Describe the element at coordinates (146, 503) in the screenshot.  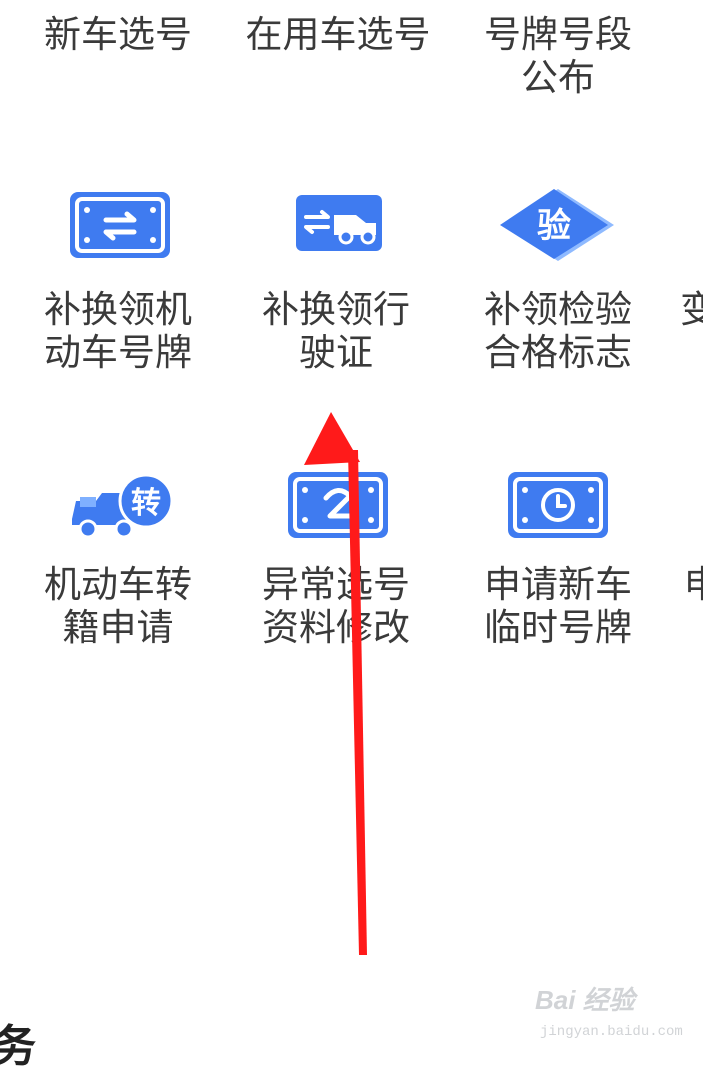
I see `transfer-badge-text: 转` at that location.